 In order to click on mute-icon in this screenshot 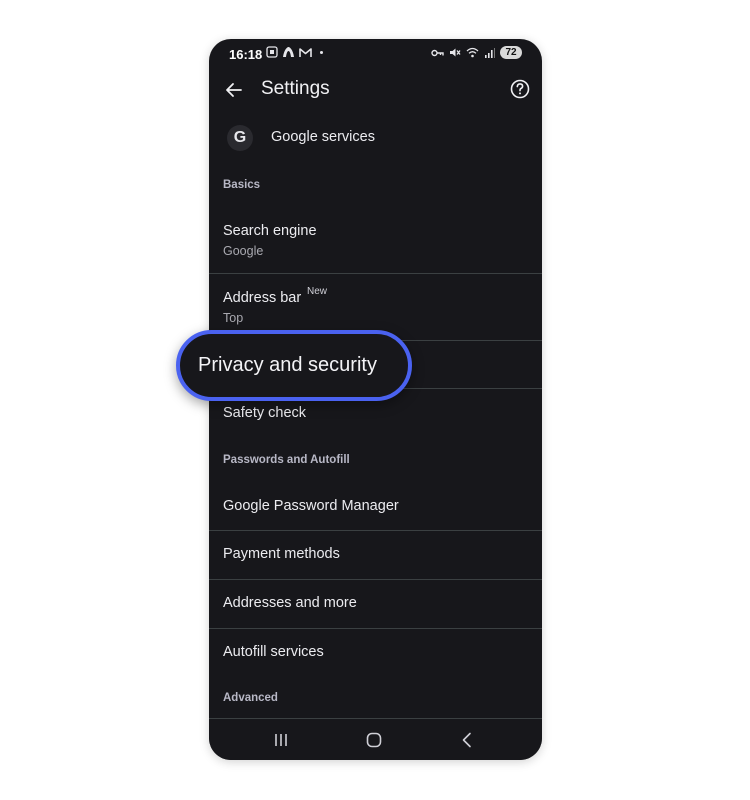, I will do `click(455, 52)`.